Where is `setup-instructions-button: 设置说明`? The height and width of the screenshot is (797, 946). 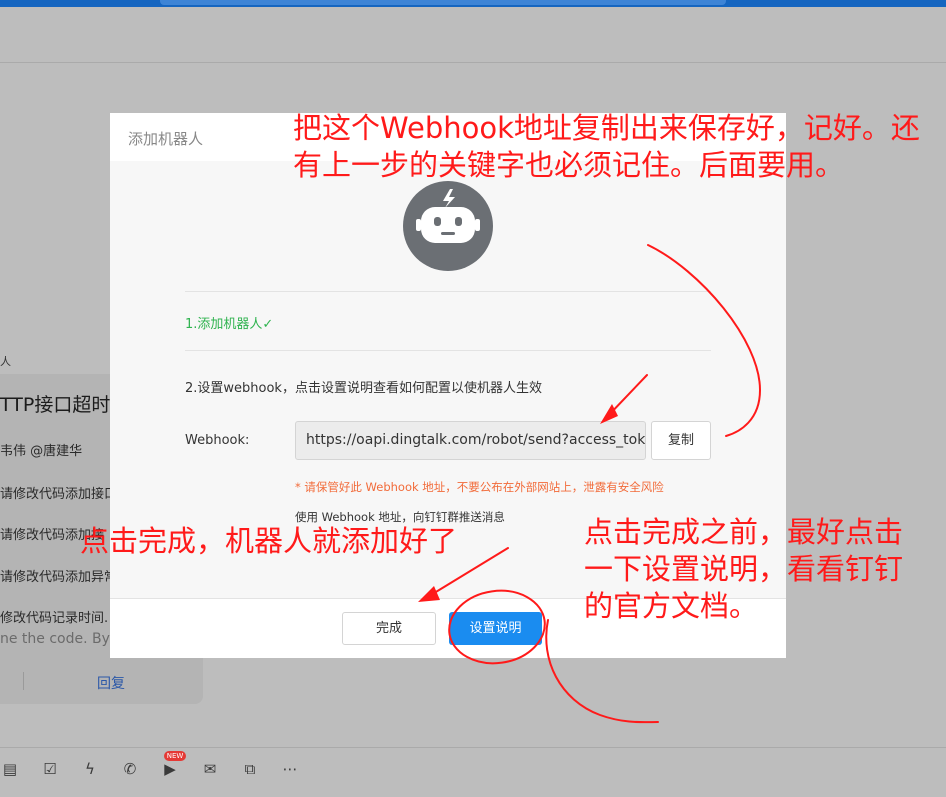
setup-instructions-button: 设置说明 is located at coordinates (495, 628).